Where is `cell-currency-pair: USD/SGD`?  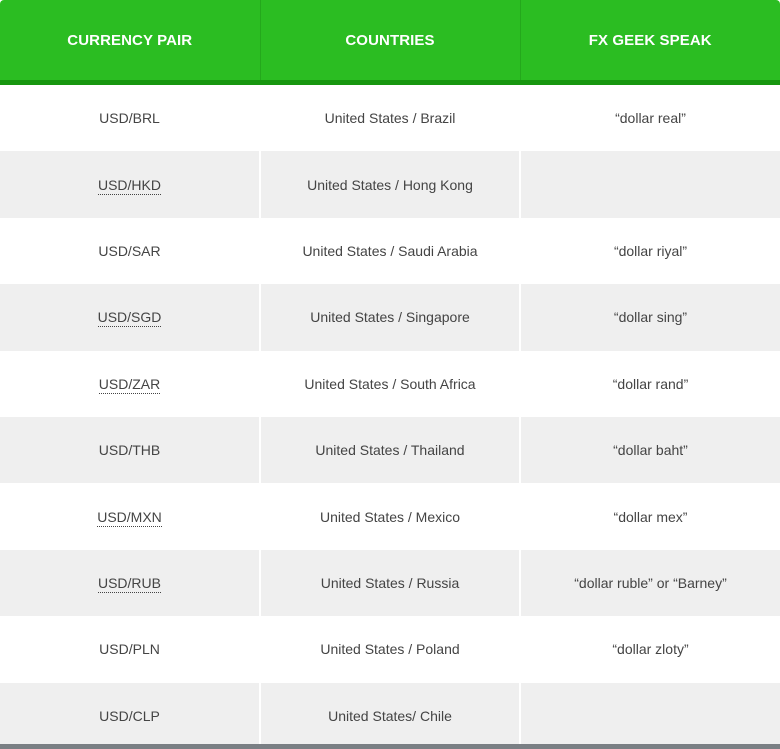
cell-currency-pair: USD/SGD is located at coordinates (130, 317).